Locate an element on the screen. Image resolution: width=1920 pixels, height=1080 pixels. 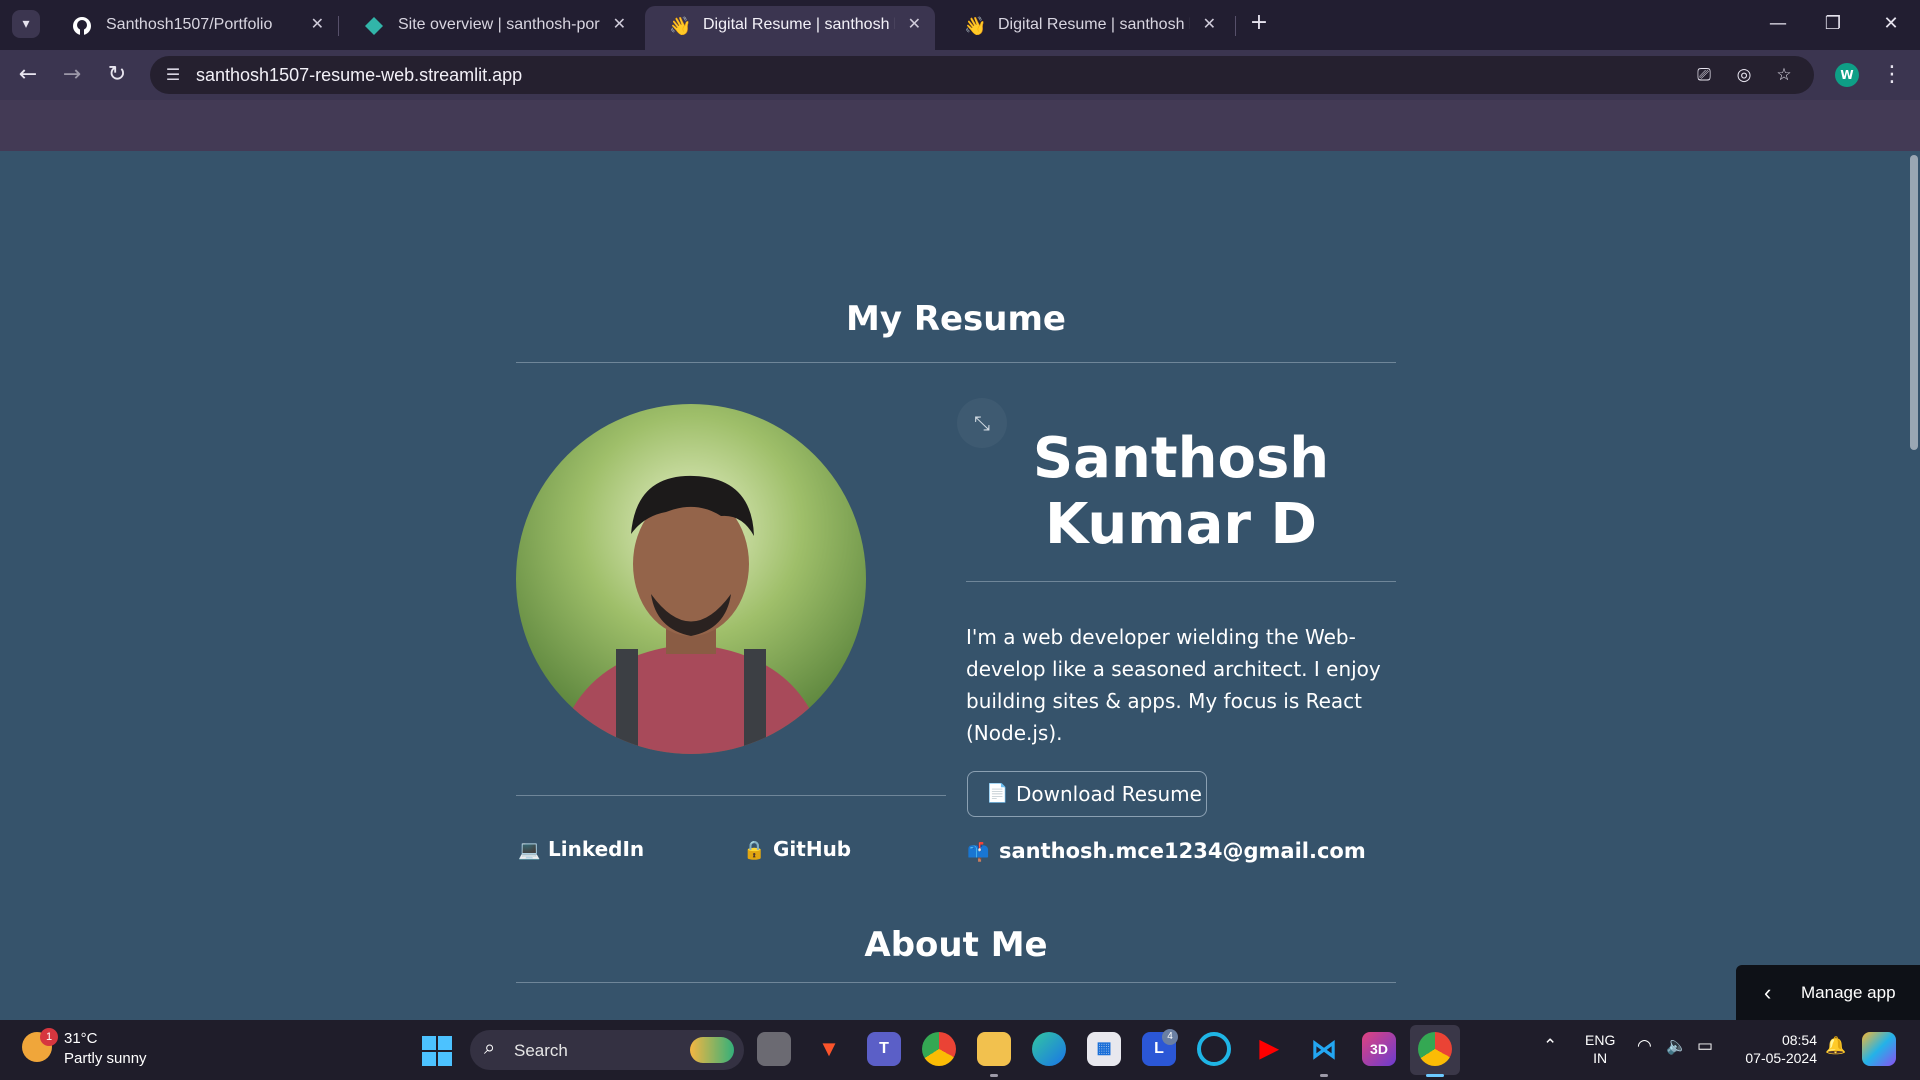
battery-icon: ▭ is located at coordinates (1705, 1046).